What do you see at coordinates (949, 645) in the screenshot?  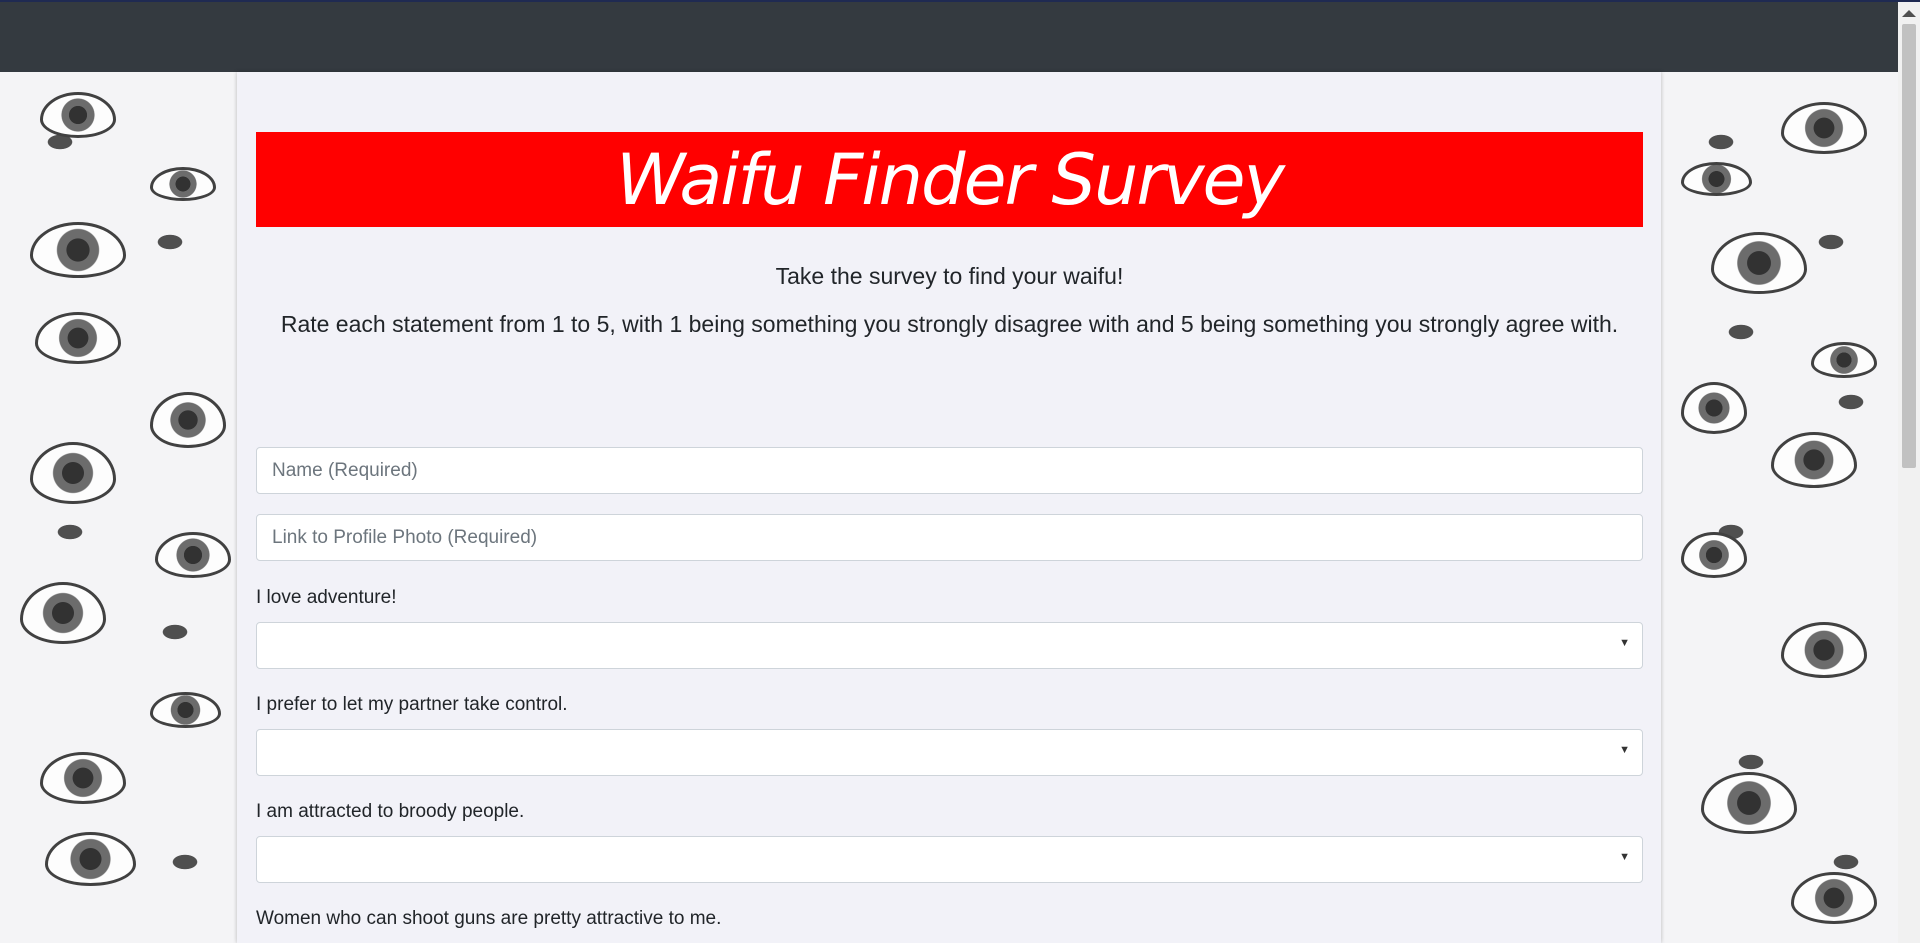 I see `question-1-select: ▼` at bounding box center [949, 645].